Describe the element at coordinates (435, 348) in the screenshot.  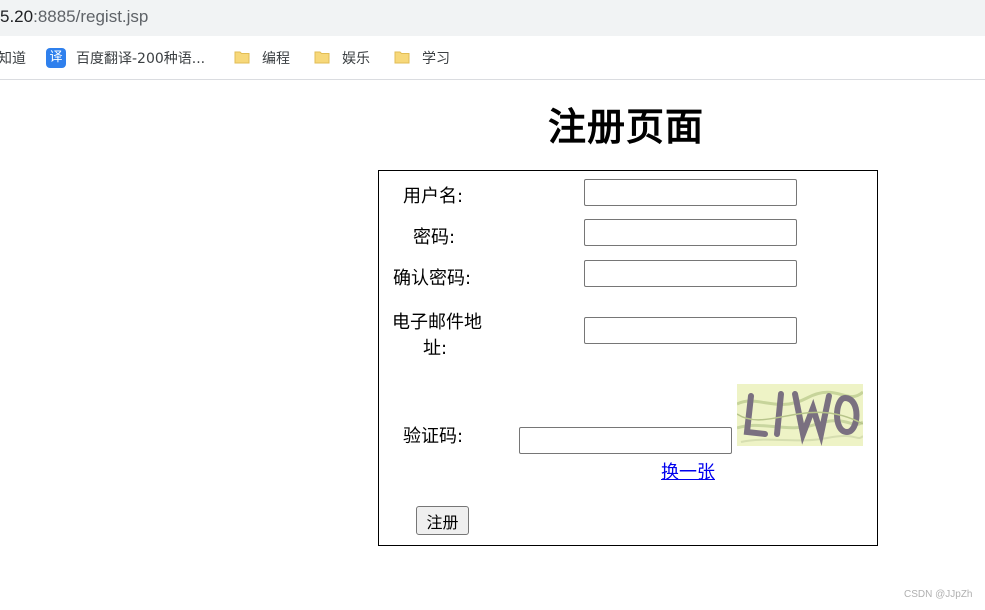
I see `email-label-line2: 址:` at that location.